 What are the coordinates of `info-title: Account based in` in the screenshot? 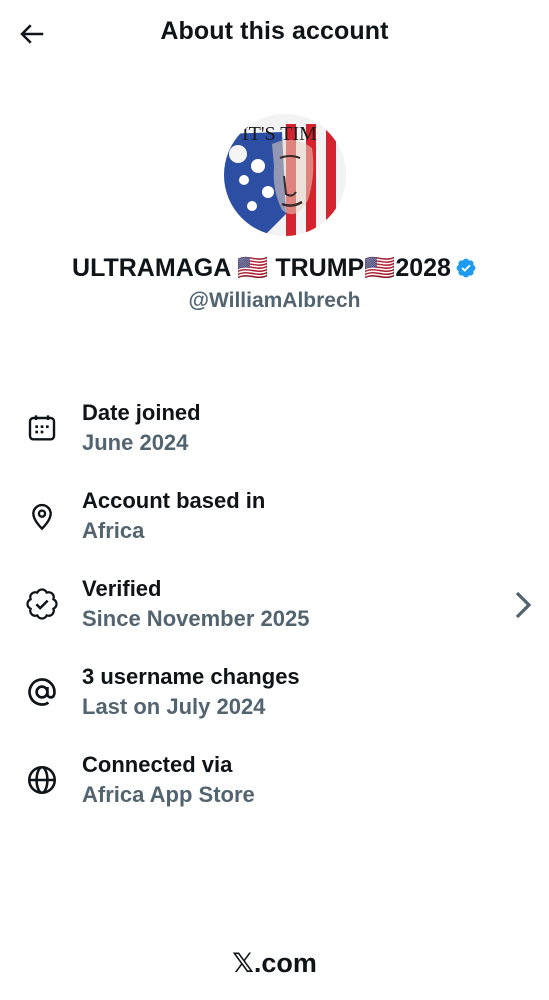 It's located at (174, 500).